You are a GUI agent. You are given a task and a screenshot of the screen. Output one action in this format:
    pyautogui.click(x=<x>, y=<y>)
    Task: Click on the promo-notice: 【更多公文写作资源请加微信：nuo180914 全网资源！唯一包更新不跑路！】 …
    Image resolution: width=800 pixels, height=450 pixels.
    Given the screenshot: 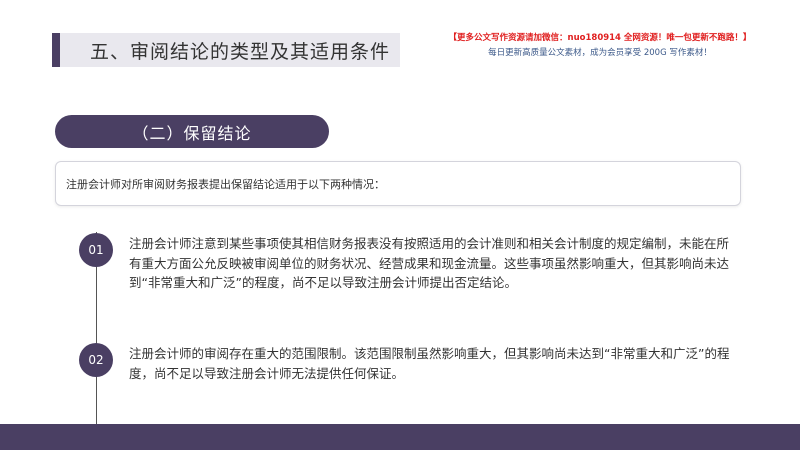 What is the action you would take?
    pyautogui.click(x=600, y=46)
    